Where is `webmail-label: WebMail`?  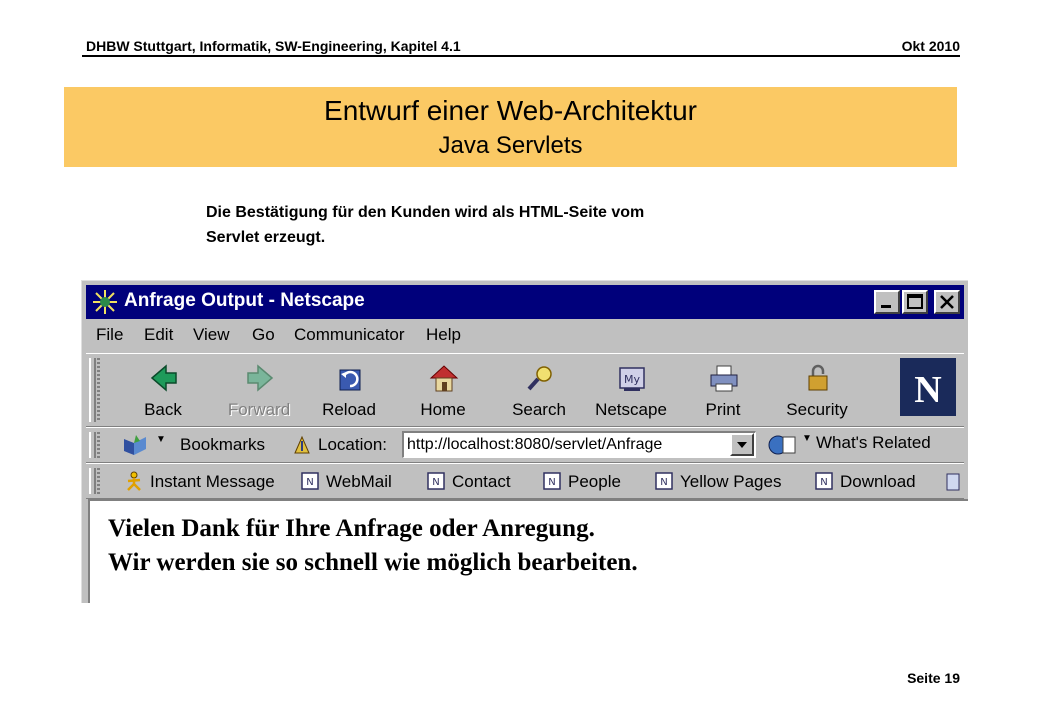
webmail-label: WebMail is located at coordinates (359, 481).